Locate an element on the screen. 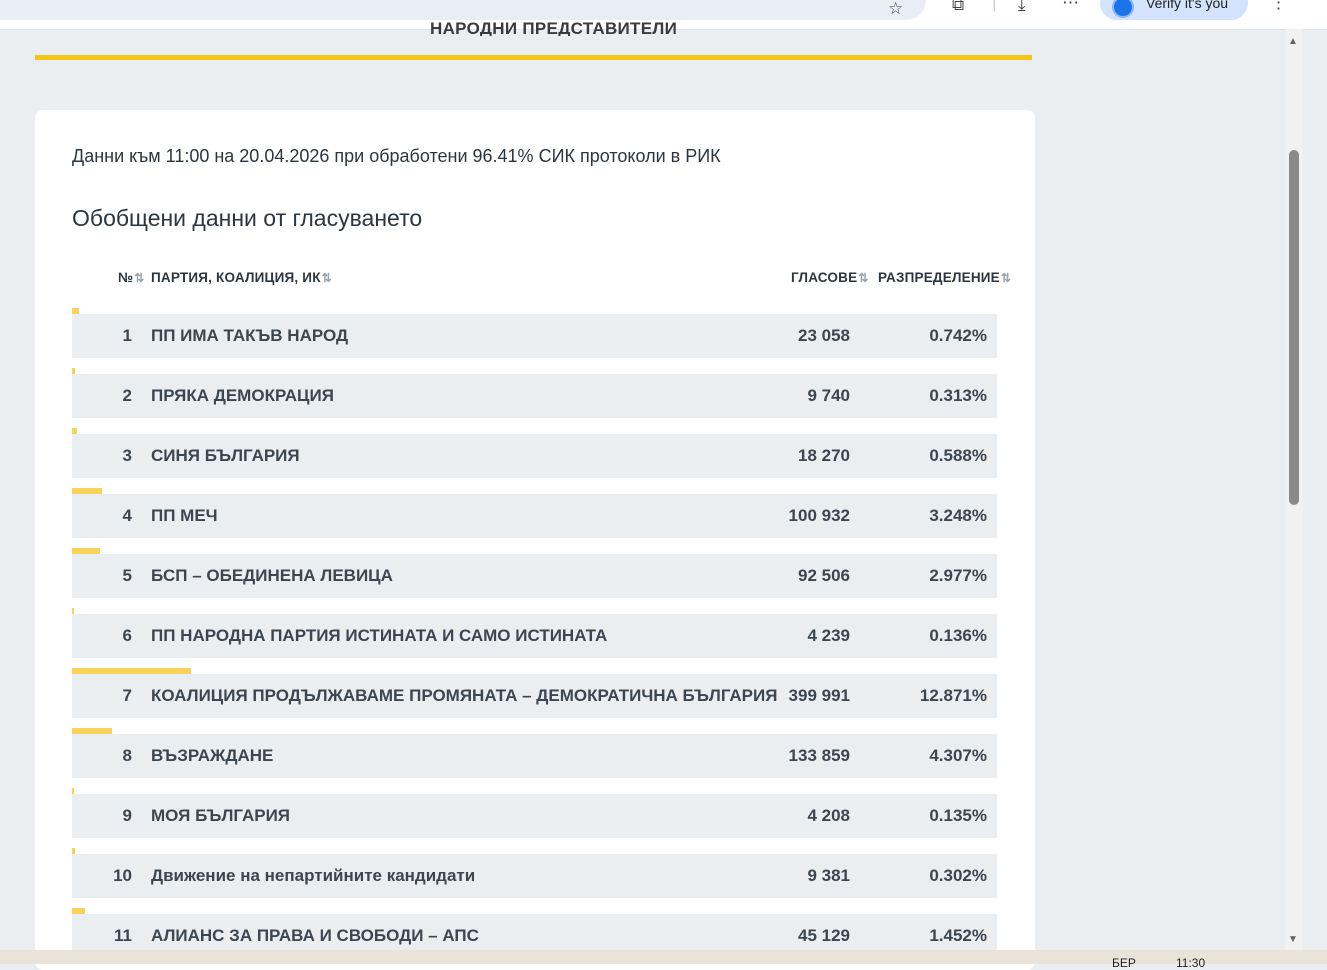 Image resolution: width=1327 pixels, height=970 pixels. heading-underline is located at coordinates (533, 57).